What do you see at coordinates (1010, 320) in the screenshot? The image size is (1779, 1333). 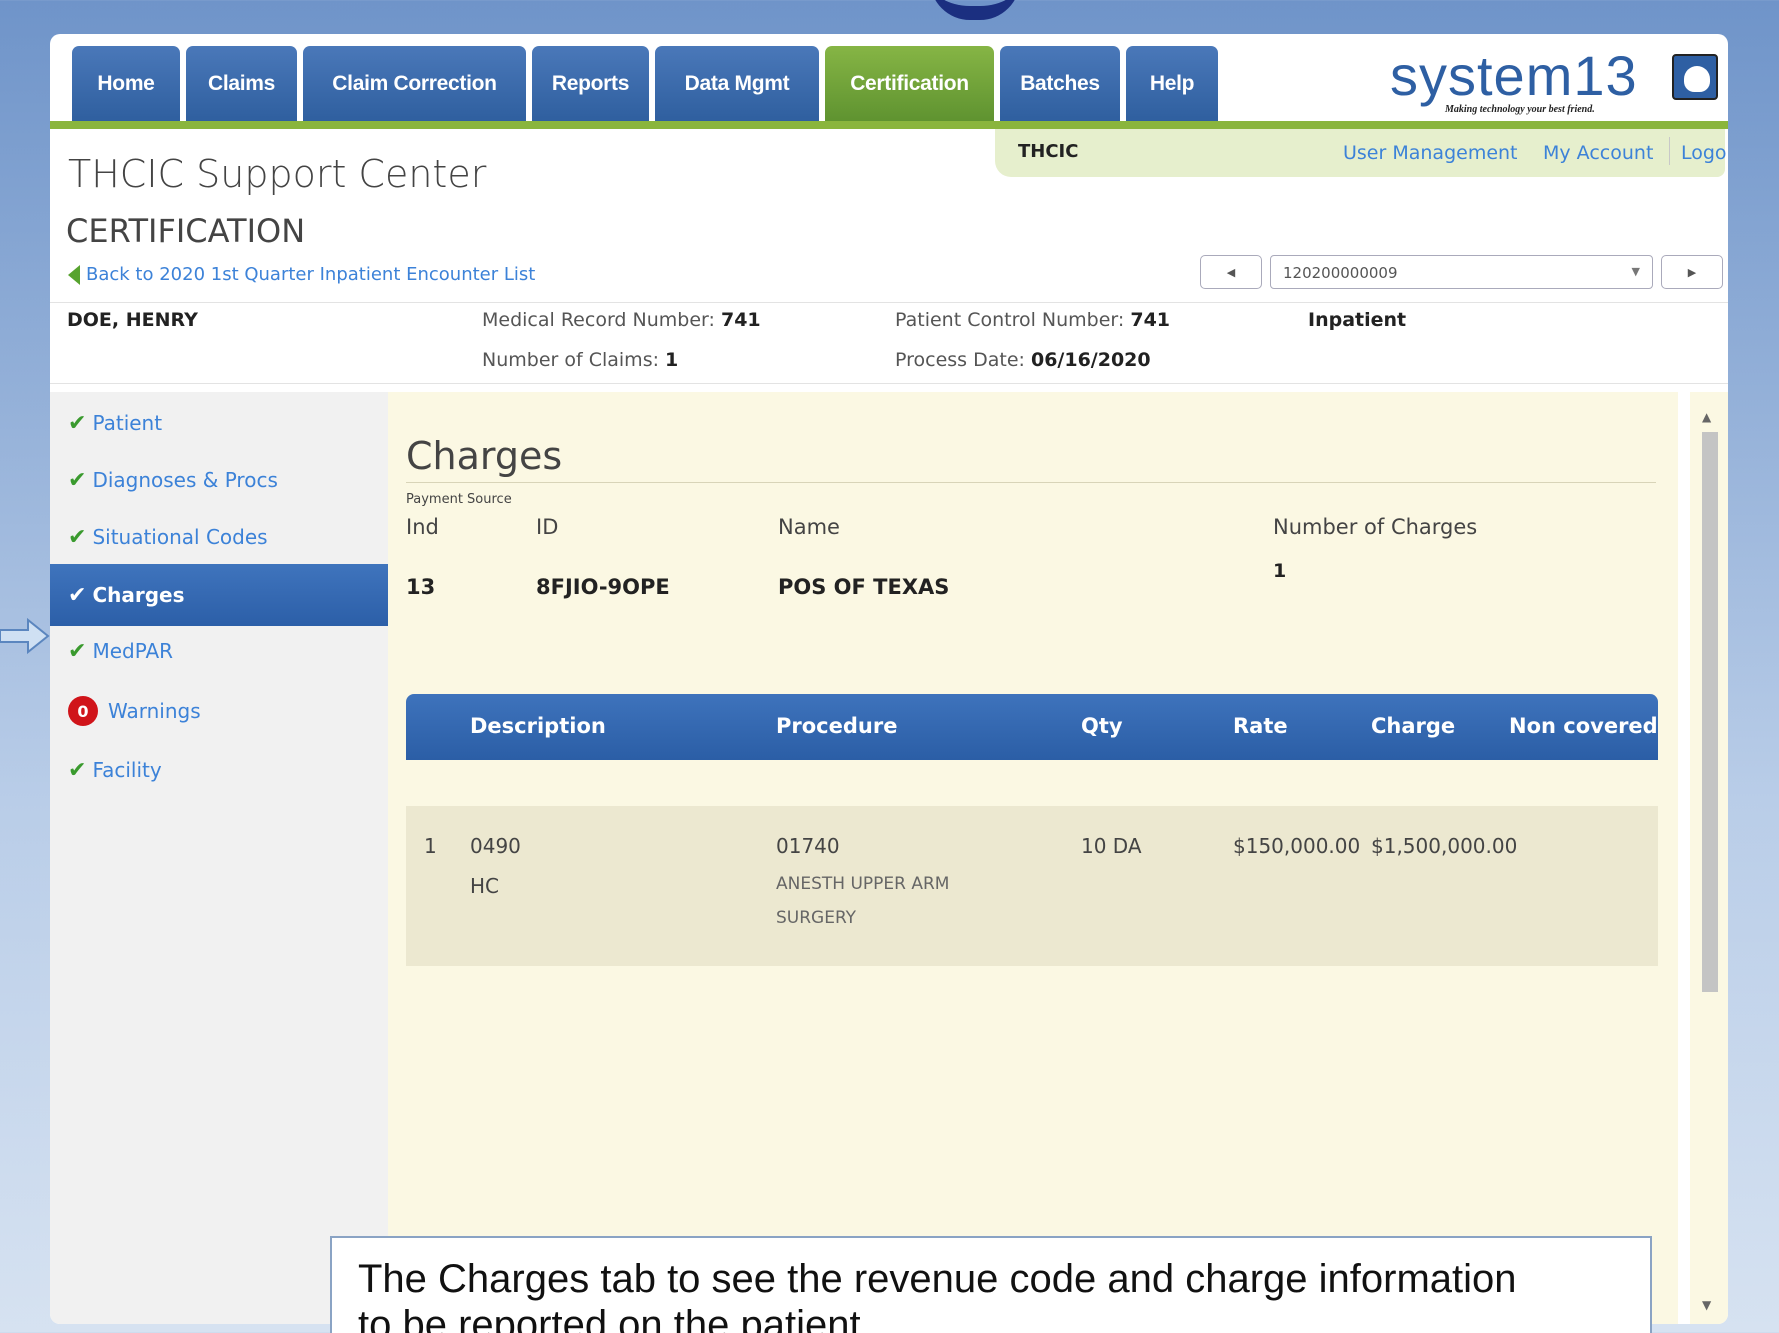 I see `pcn-label: Patient Control Number:` at bounding box center [1010, 320].